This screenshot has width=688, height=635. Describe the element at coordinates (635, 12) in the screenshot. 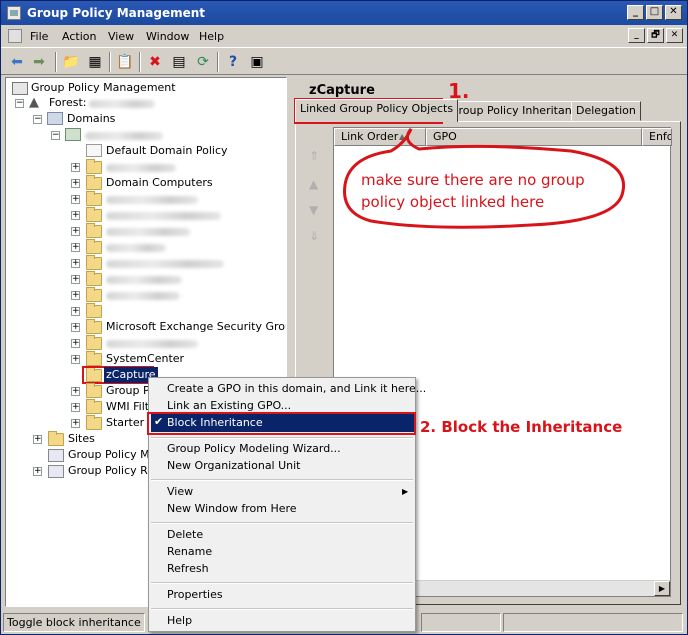

I see `minimize-button: _` at that location.